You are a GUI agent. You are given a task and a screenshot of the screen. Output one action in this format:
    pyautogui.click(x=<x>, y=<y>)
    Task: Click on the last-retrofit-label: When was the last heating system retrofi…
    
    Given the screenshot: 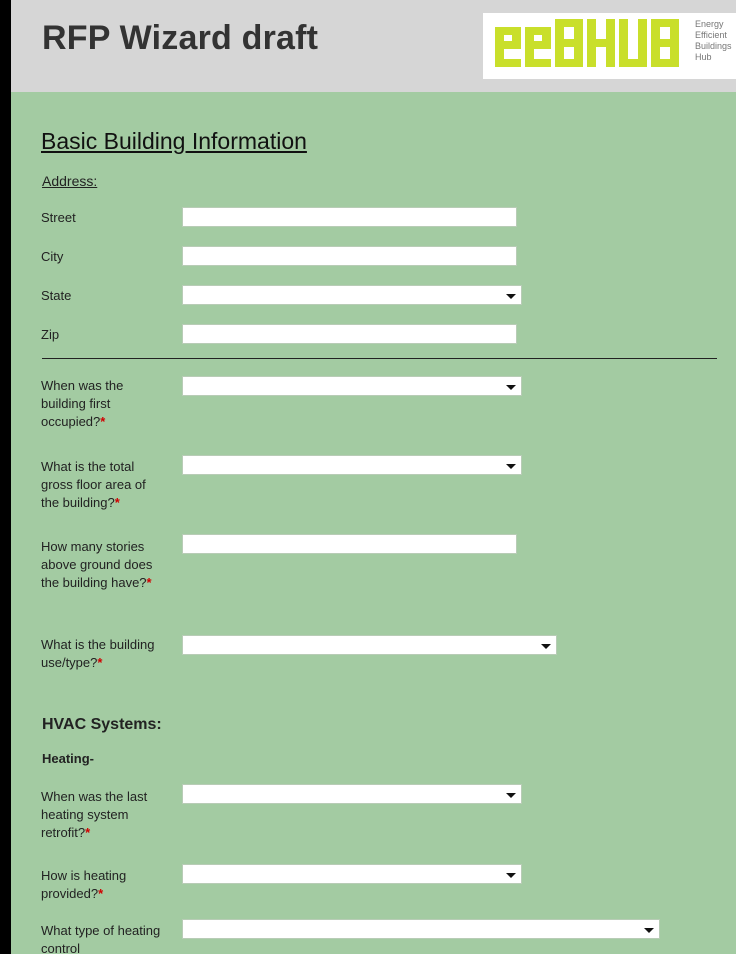 What is the action you would take?
    pyautogui.click(x=103, y=815)
    